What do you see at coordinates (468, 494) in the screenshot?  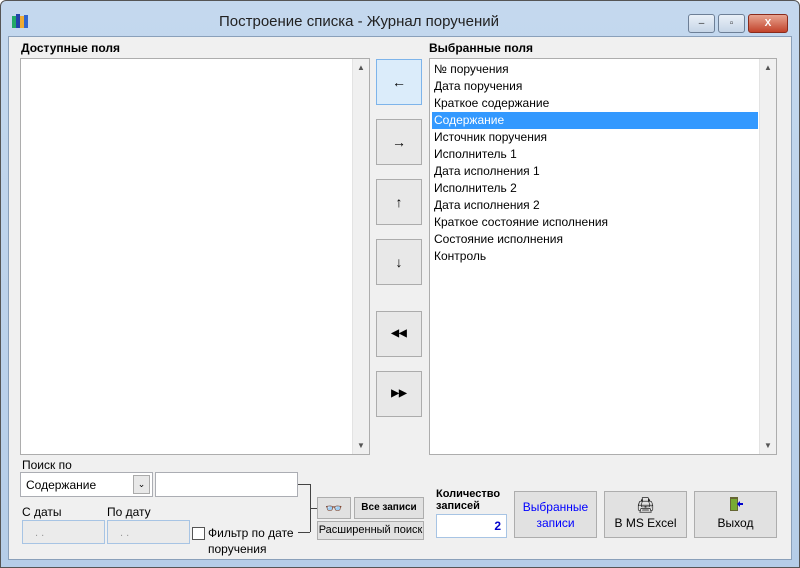 I see `records-count-label: Количество` at bounding box center [468, 494].